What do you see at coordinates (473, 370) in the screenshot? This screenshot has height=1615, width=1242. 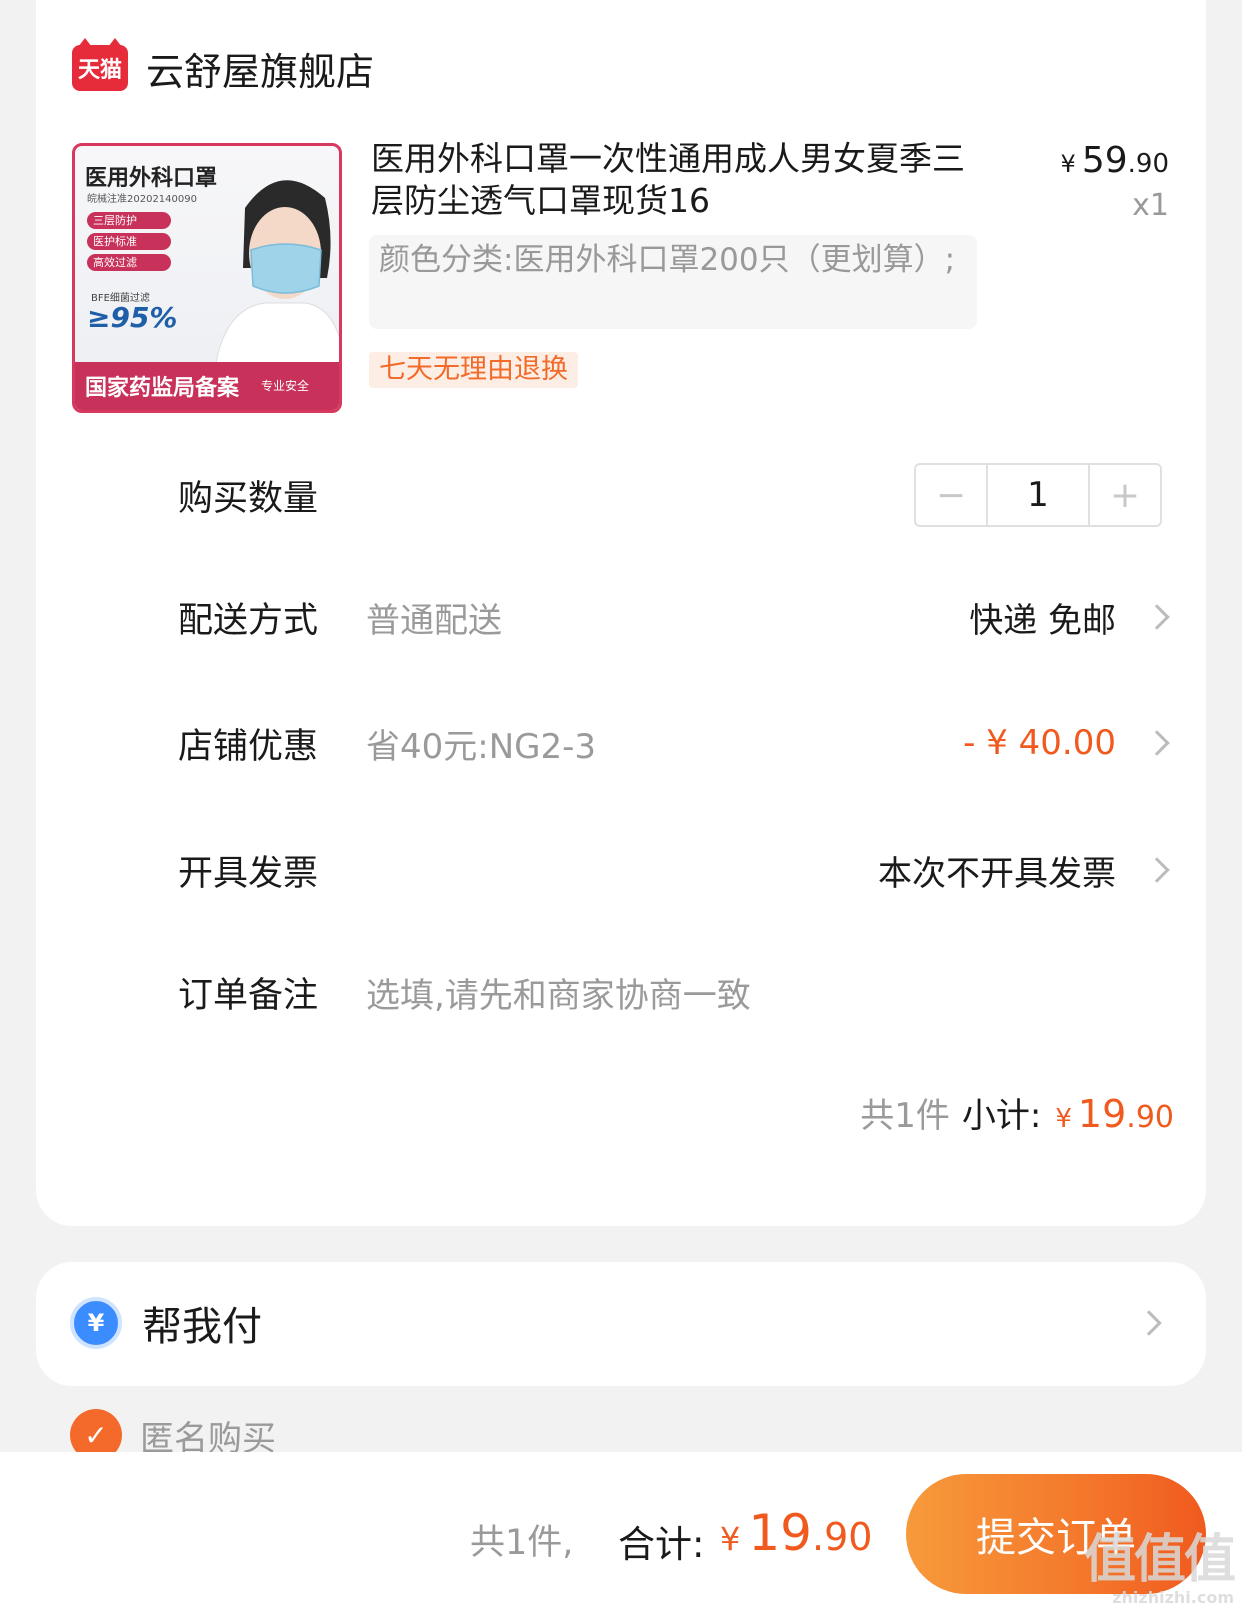 I see `return-policy-badge: 七天无理由退换` at bounding box center [473, 370].